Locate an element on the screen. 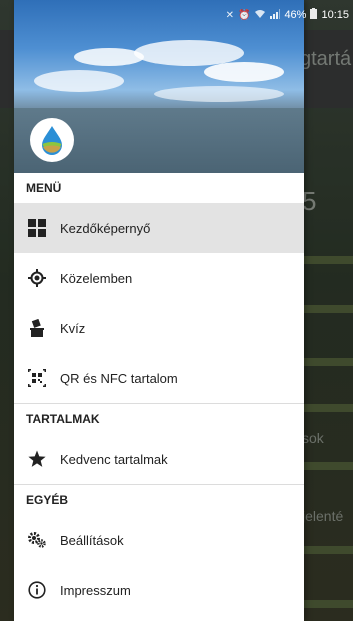  status-bar: ✕ ⏰ 46% 10:15 is located at coordinates (176, 15).